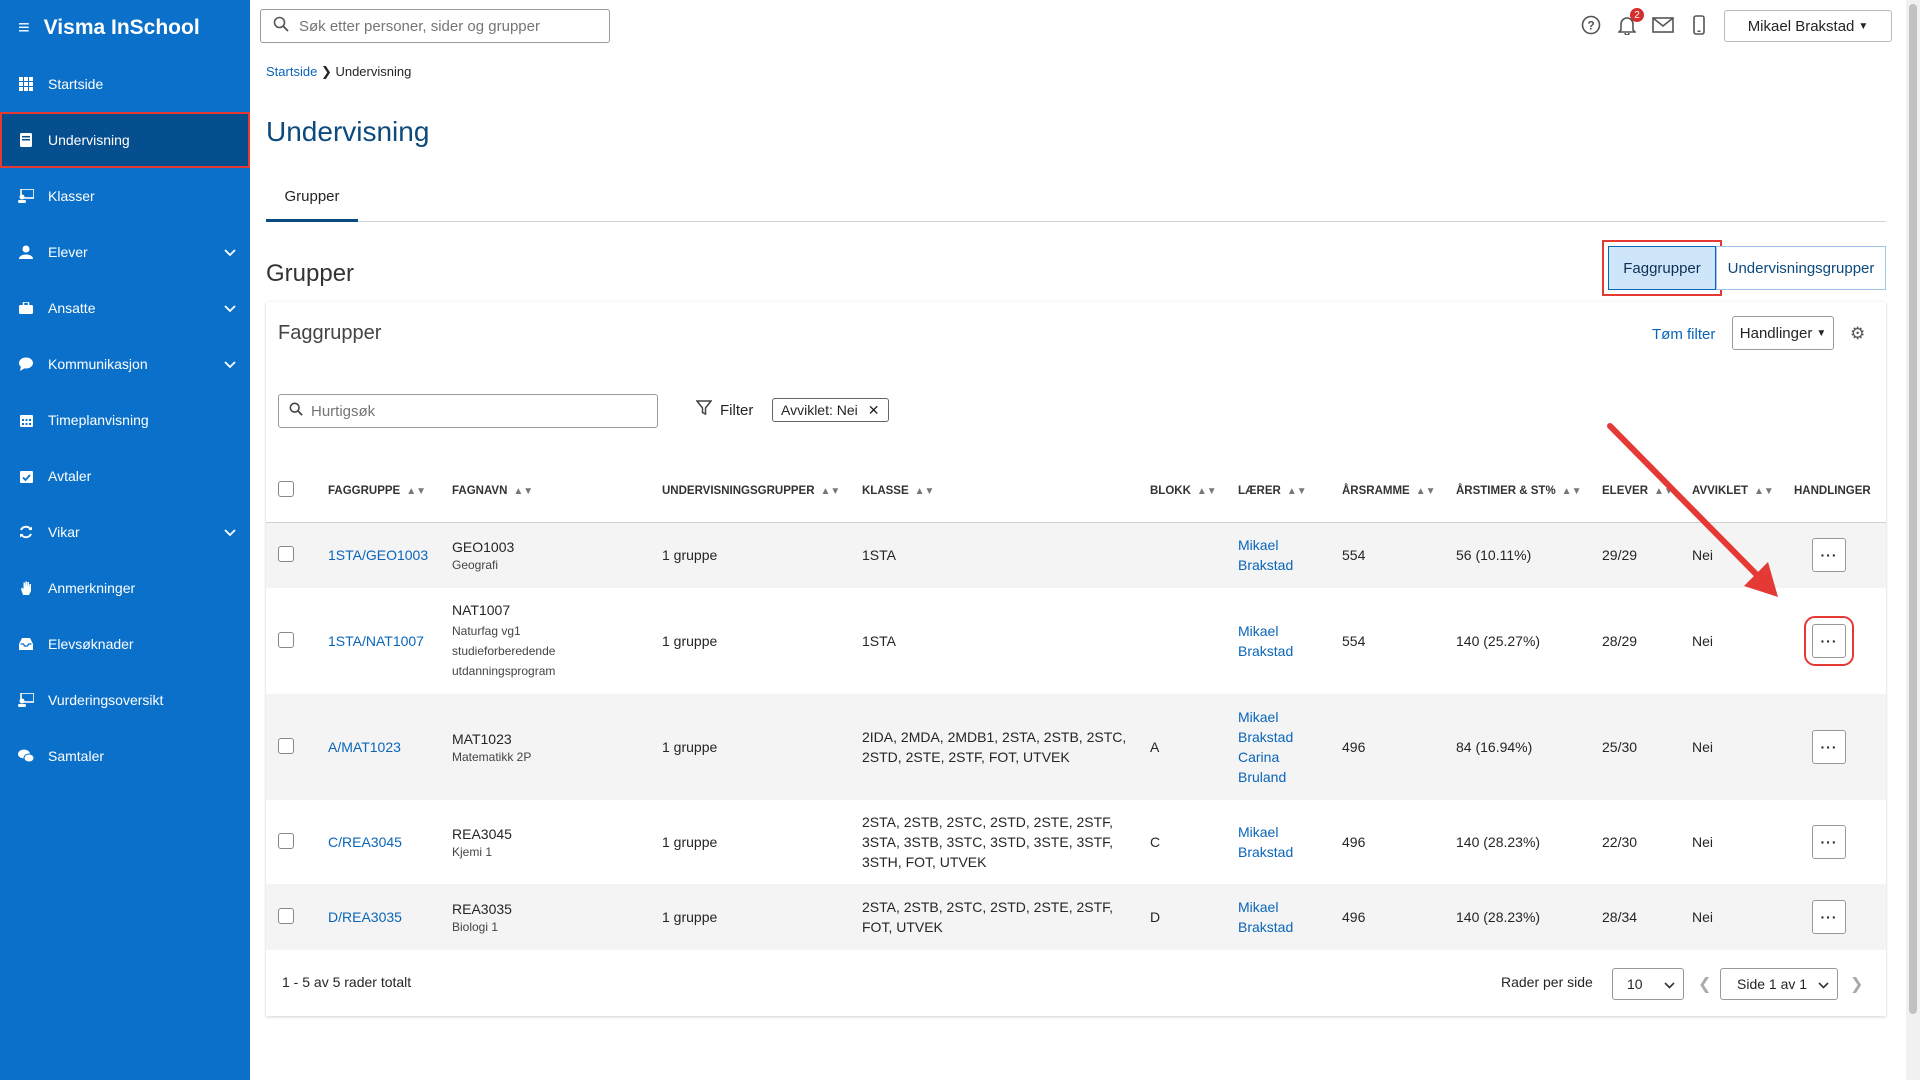 The height and width of the screenshot is (1080, 1920). I want to click on header-blokk: BLOKK ▲▼, so click(1186, 491).